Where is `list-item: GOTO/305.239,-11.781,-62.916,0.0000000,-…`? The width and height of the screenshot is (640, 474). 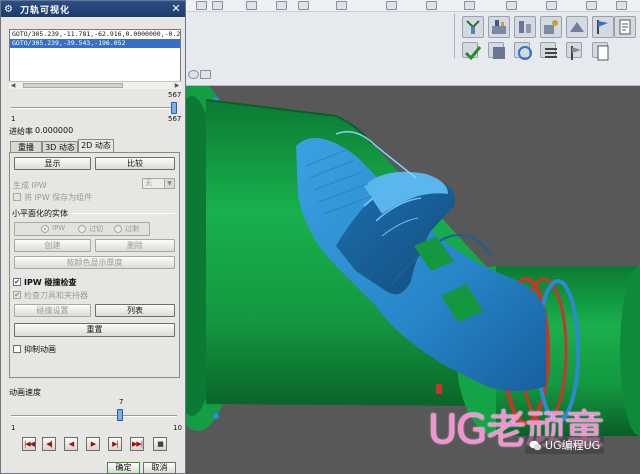 list-item: GOTO/305.239,-11.781,-62.916,0.0000000,-… is located at coordinates (95, 34).